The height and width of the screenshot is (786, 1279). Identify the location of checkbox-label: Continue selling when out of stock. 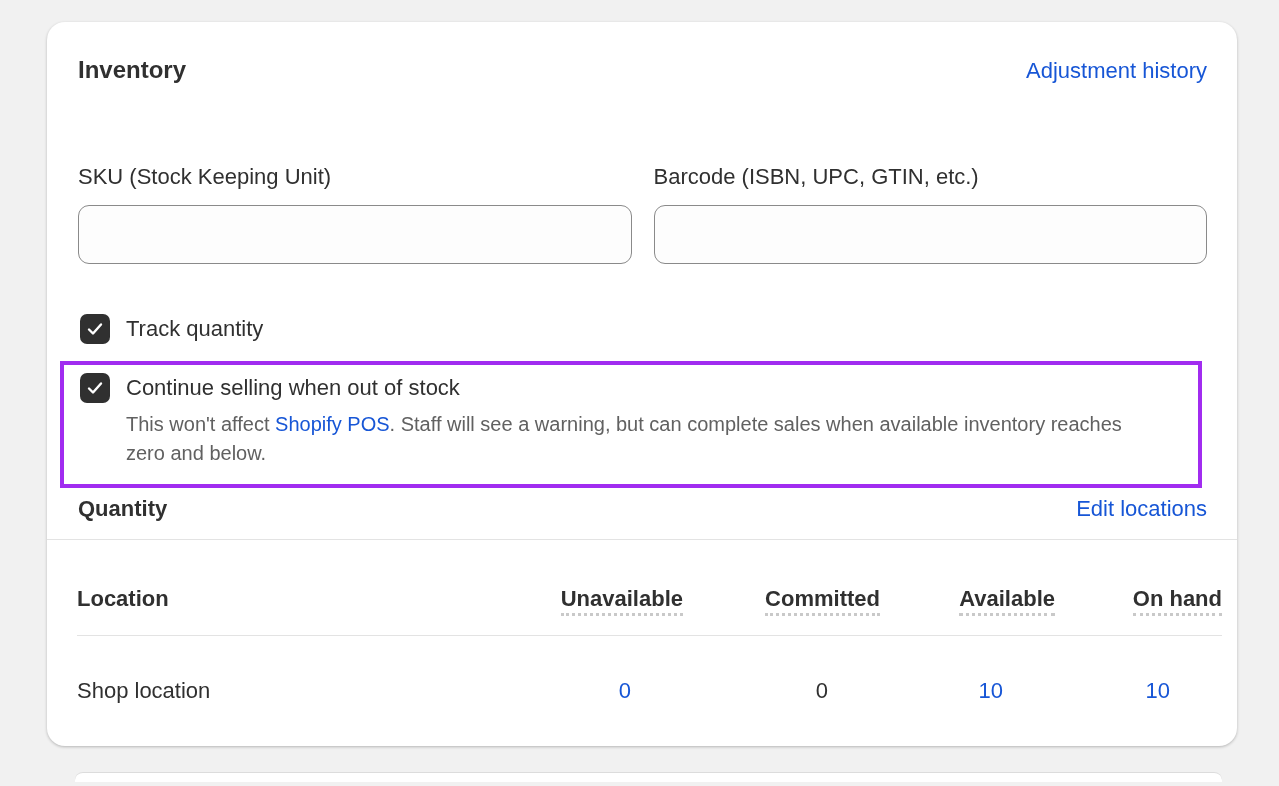
(293, 388).